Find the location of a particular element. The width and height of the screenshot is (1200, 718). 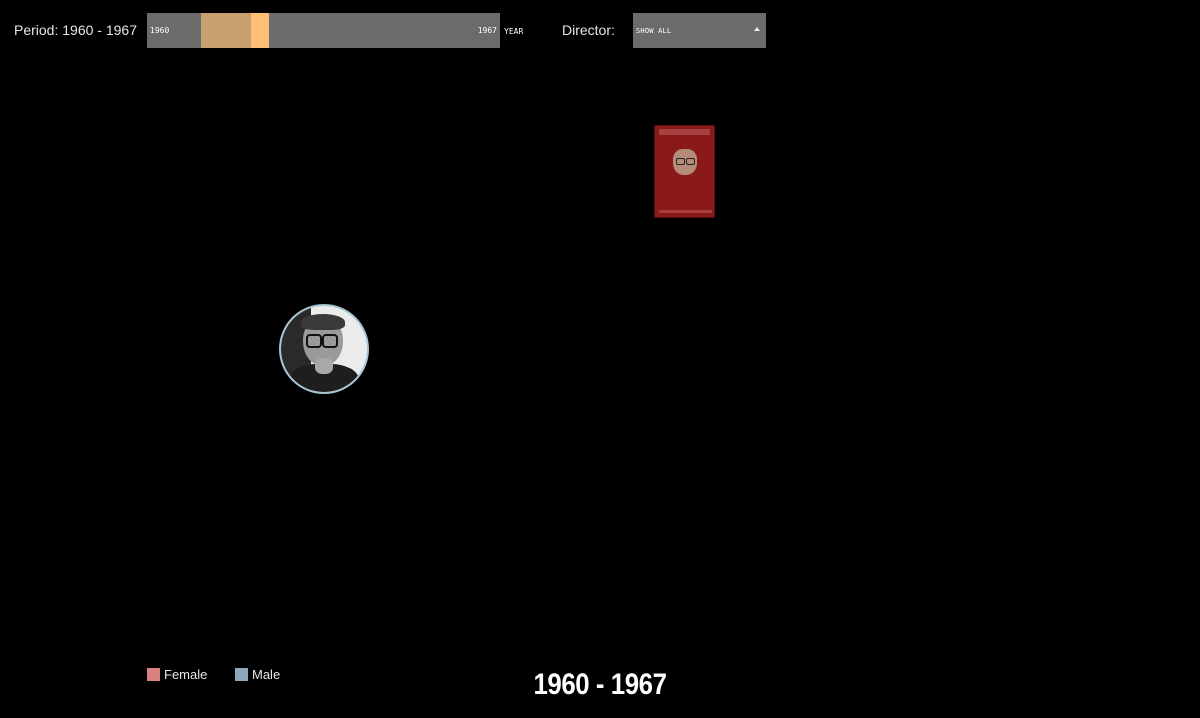

range-handle is located at coordinates (260, 30).